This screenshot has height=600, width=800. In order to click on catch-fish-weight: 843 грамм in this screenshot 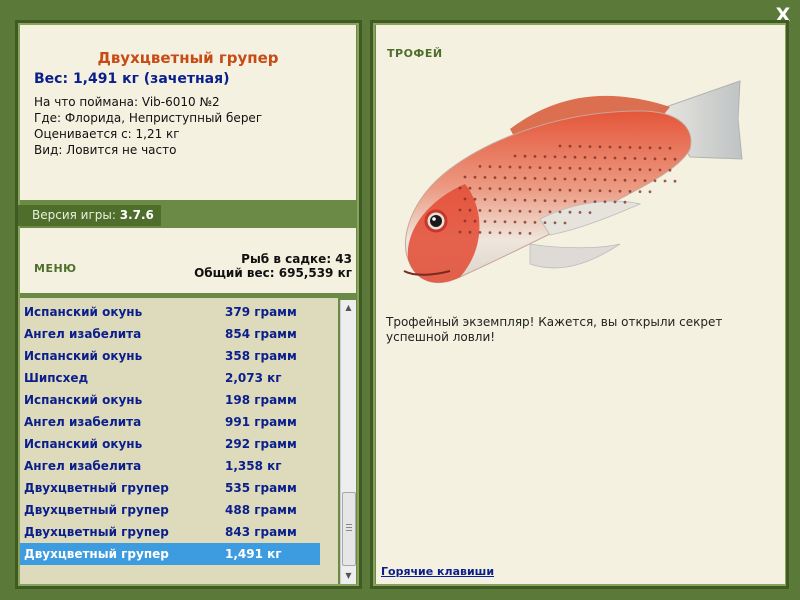, I will do `click(261, 532)`.